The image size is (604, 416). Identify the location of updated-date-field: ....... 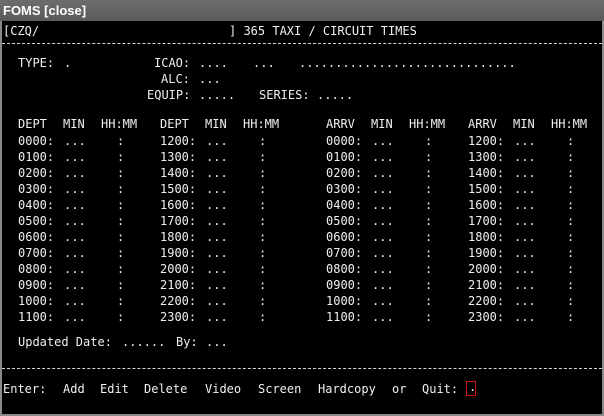
(143, 342).